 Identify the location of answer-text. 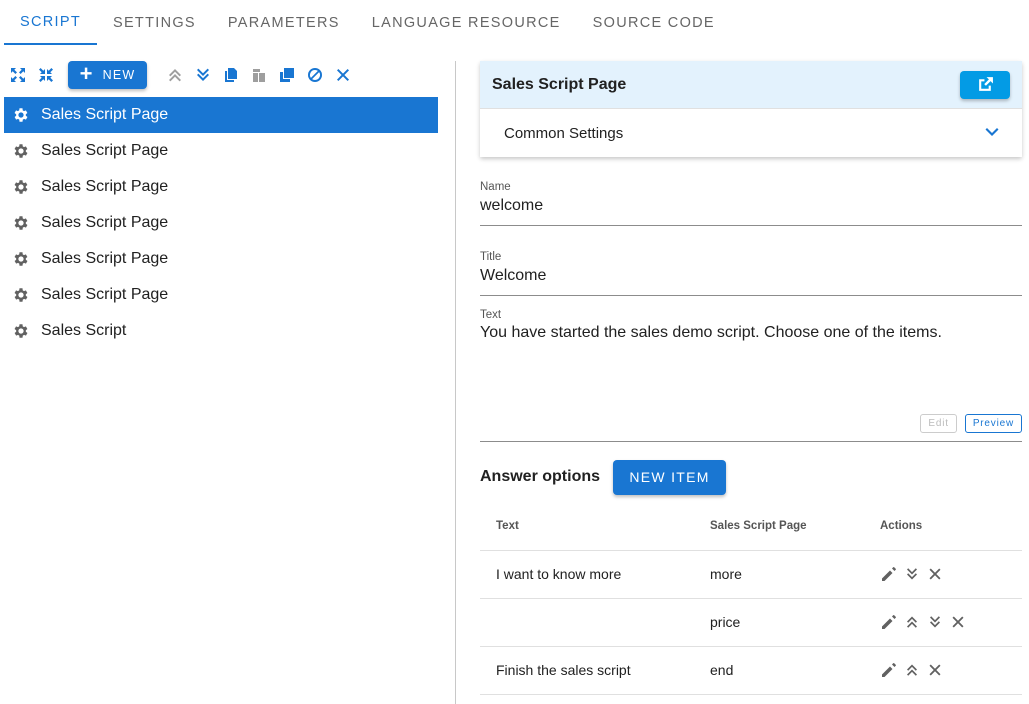
(587, 622).